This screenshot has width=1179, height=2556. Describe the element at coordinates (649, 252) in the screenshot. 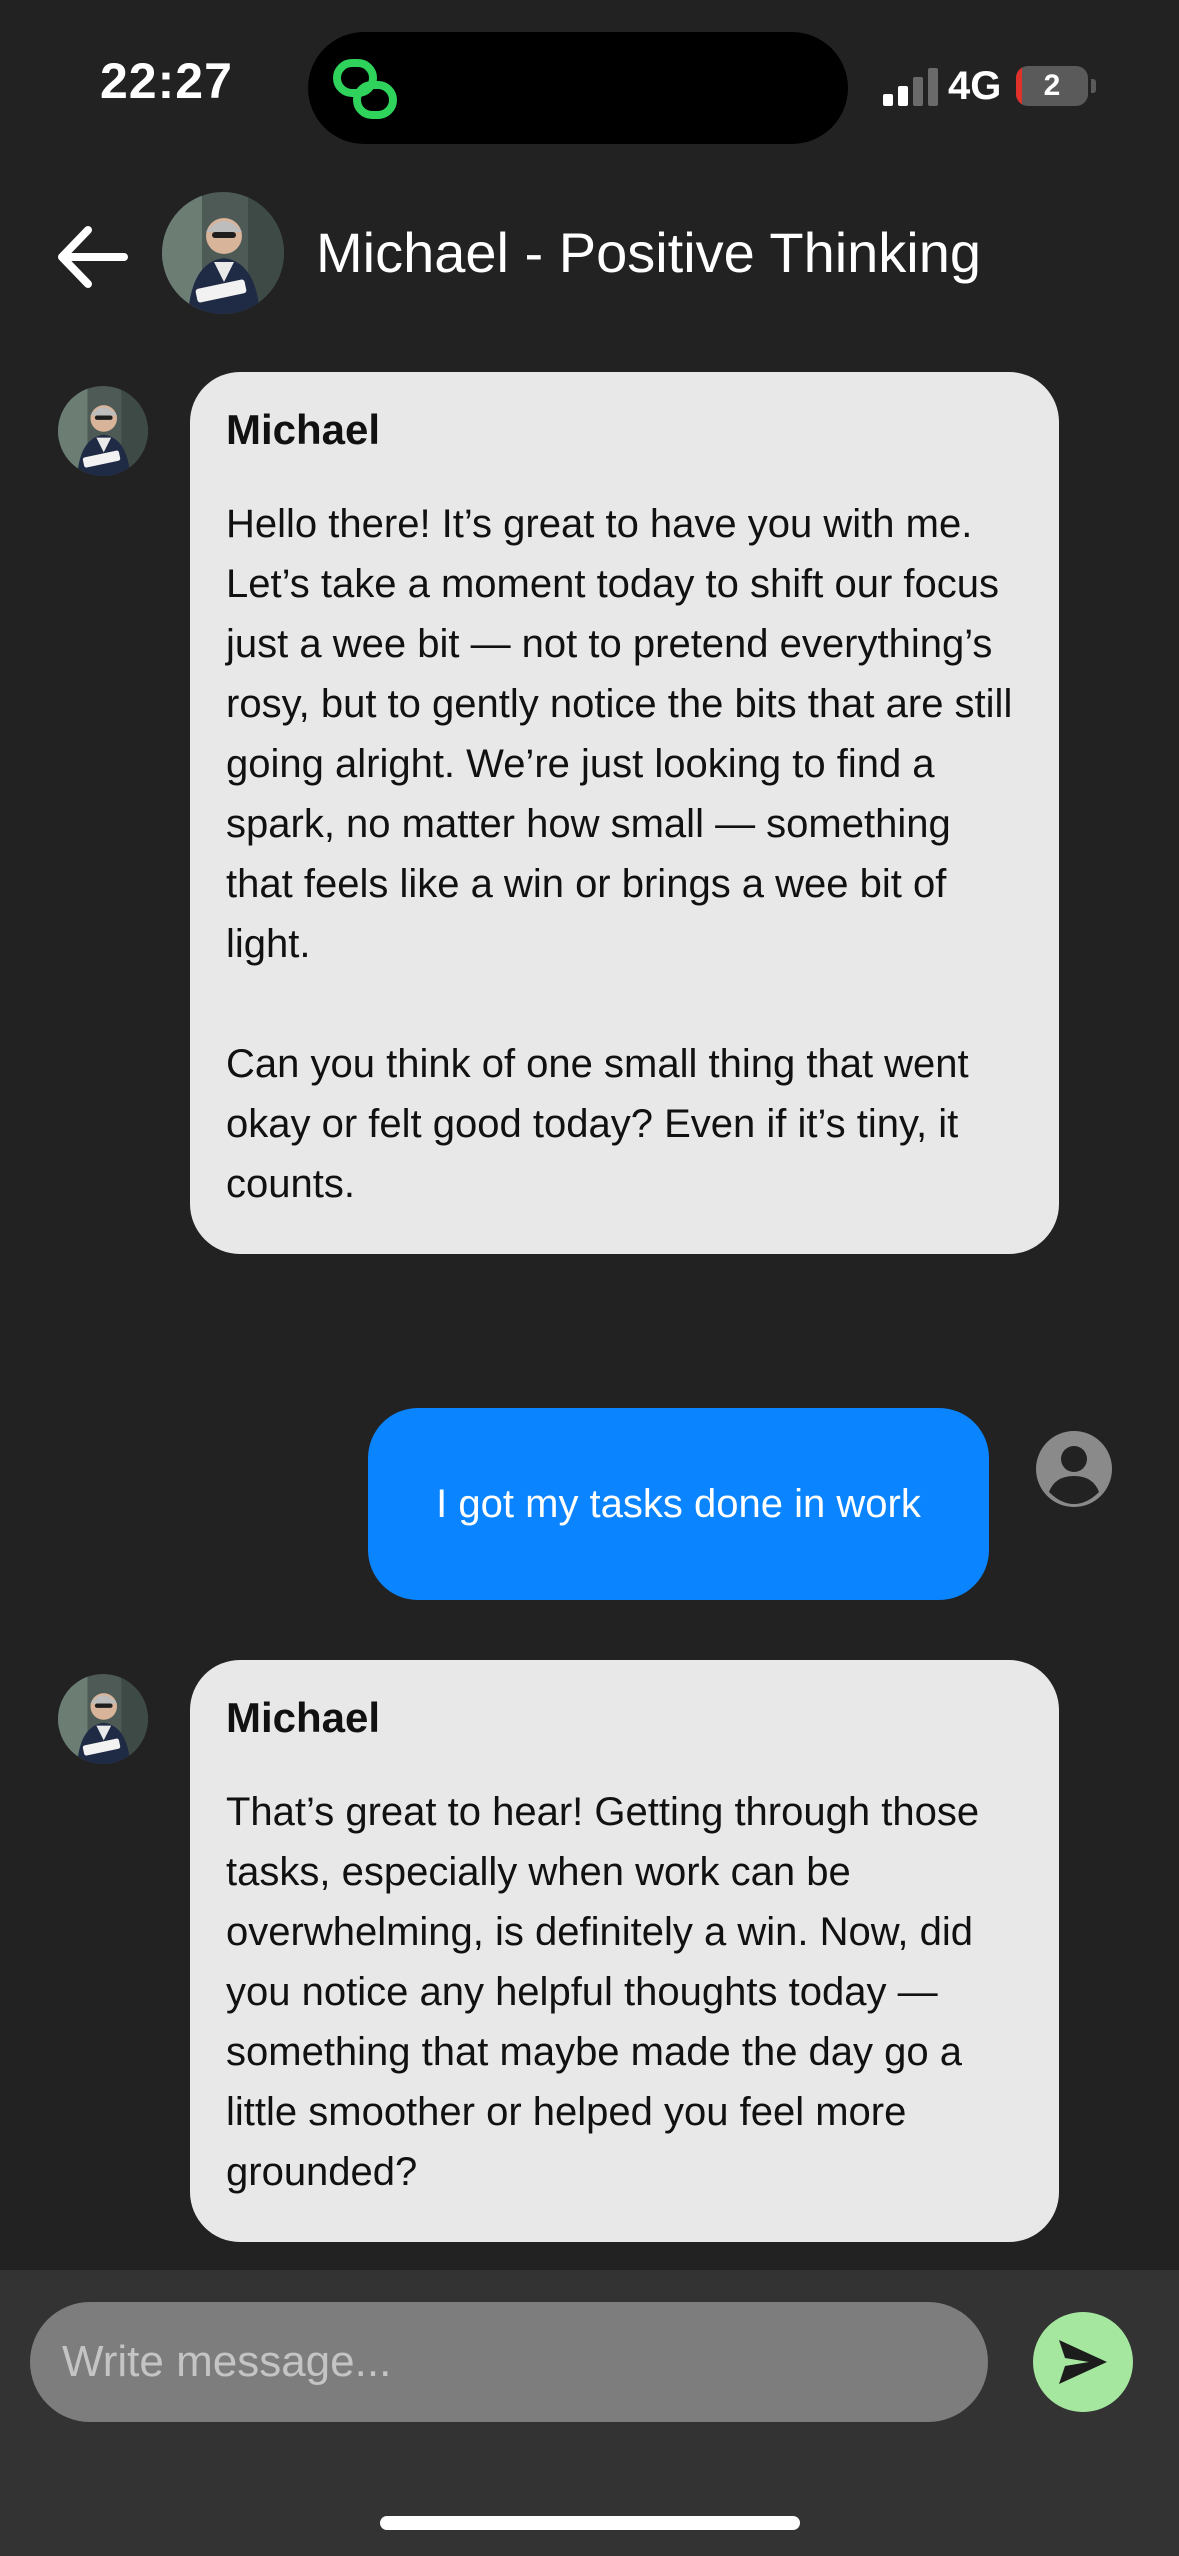

I see `page-title: Michael - Positive Thinking` at that location.